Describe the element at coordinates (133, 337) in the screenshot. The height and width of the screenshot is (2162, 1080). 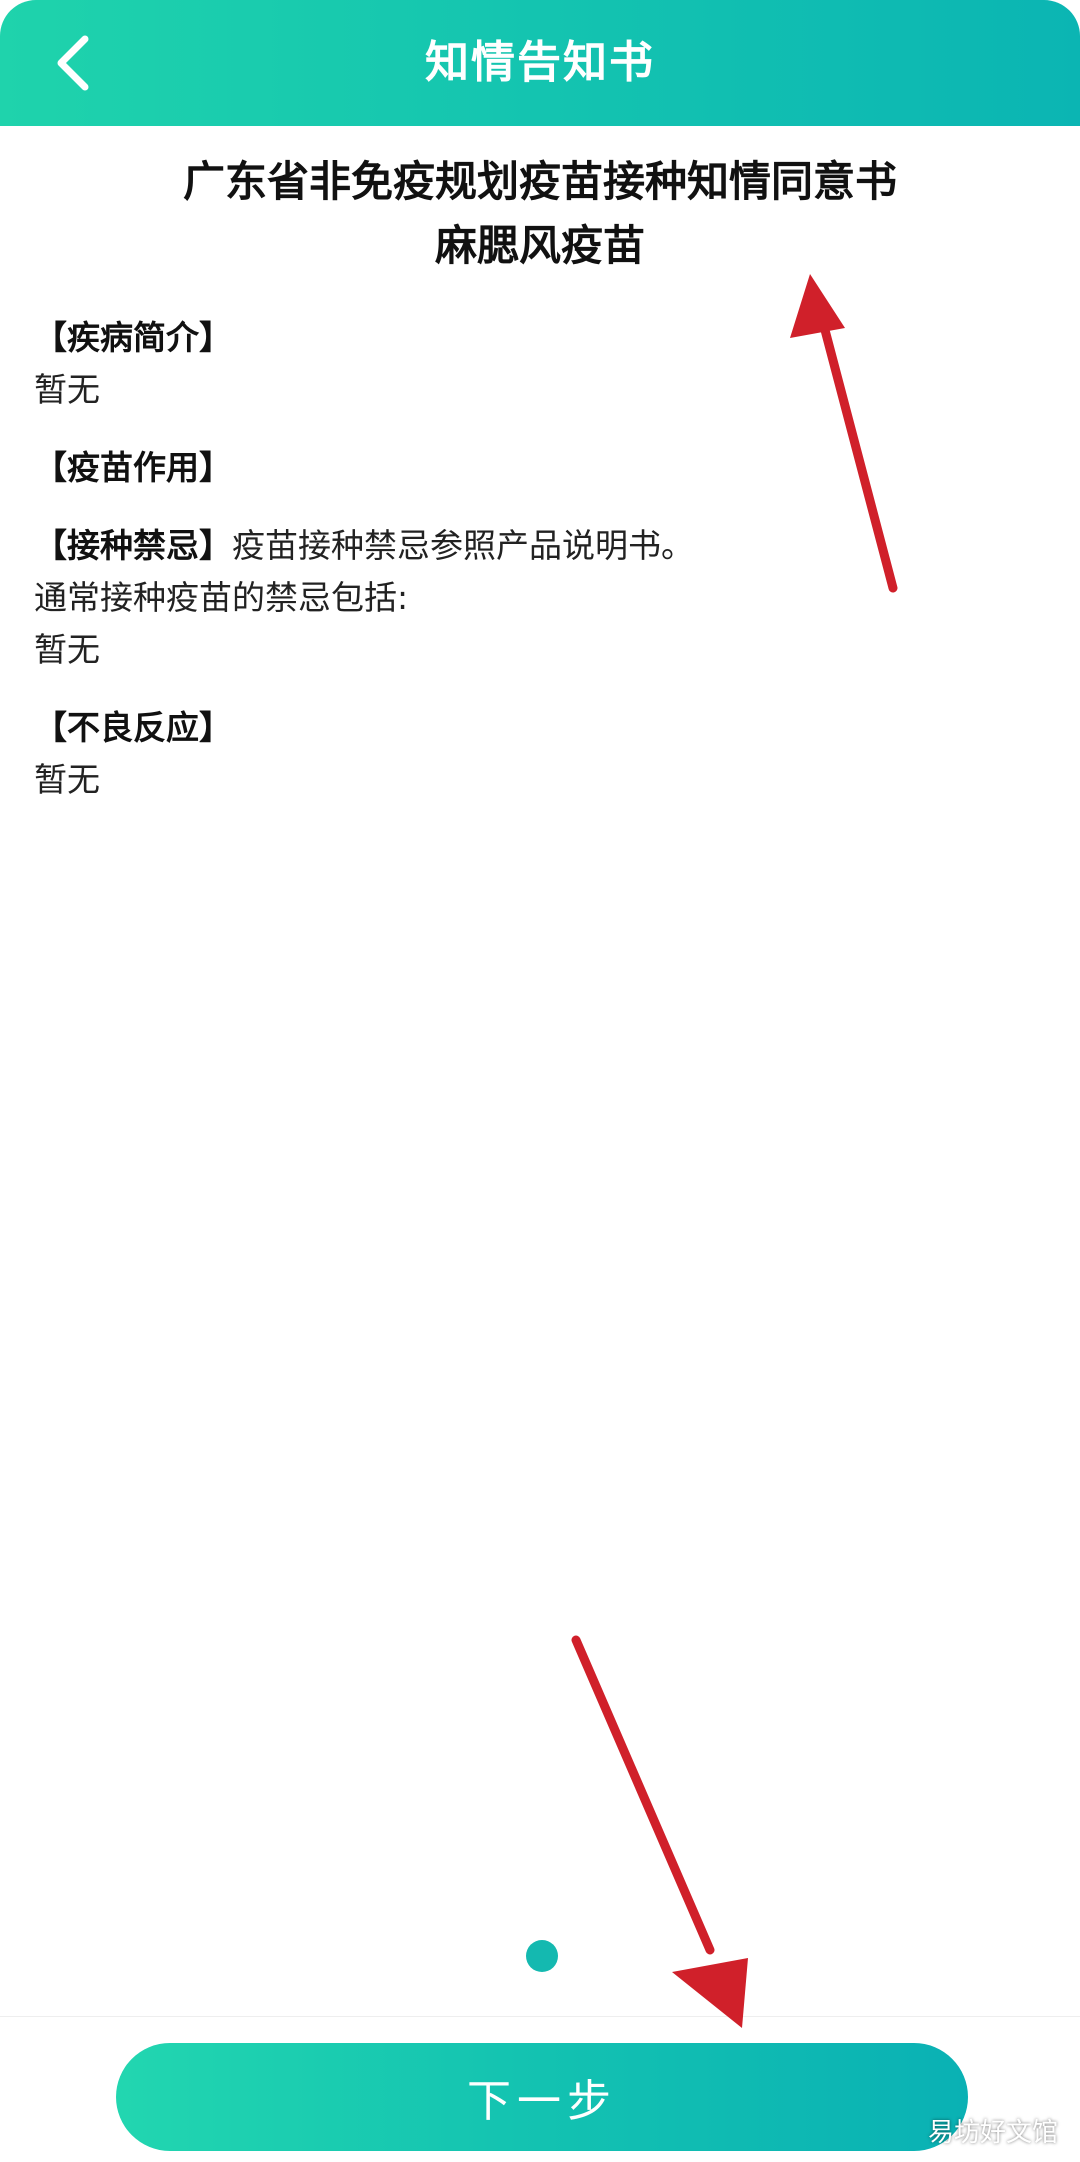
I see `section-heading-disease-intro: 【疾病简介】` at that location.